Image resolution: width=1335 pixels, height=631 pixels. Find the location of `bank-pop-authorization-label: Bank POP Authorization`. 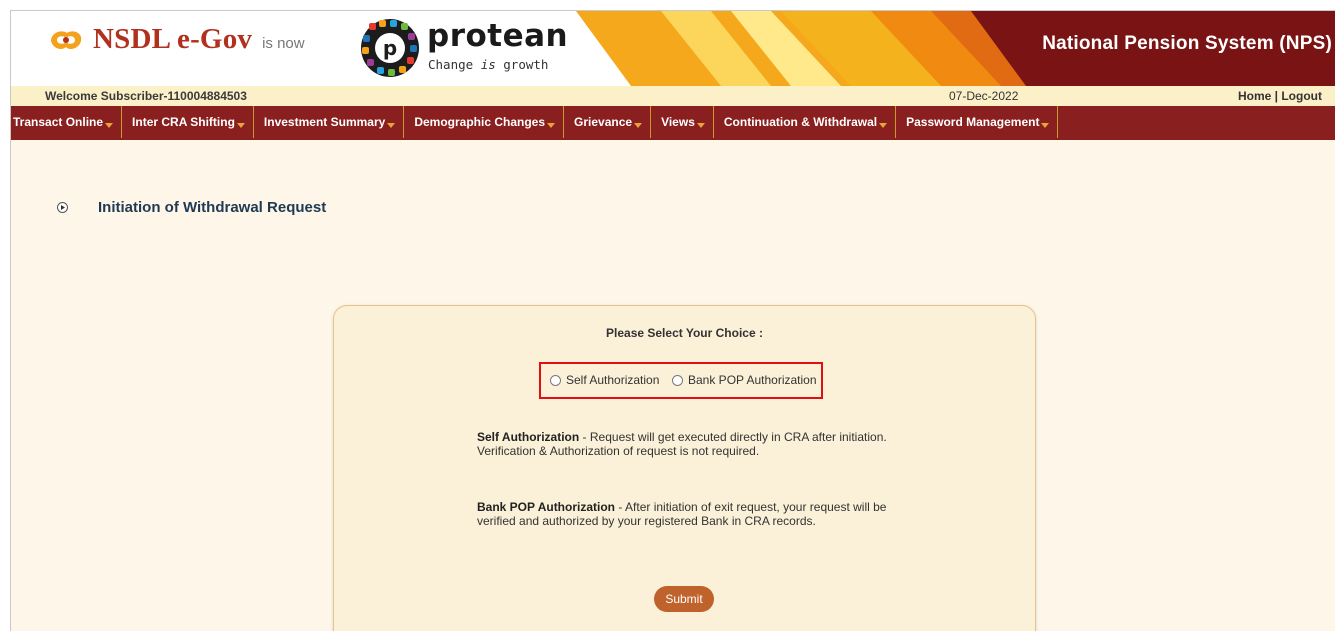

bank-pop-authorization-label: Bank POP Authorization is located at coordinates (752, 380).